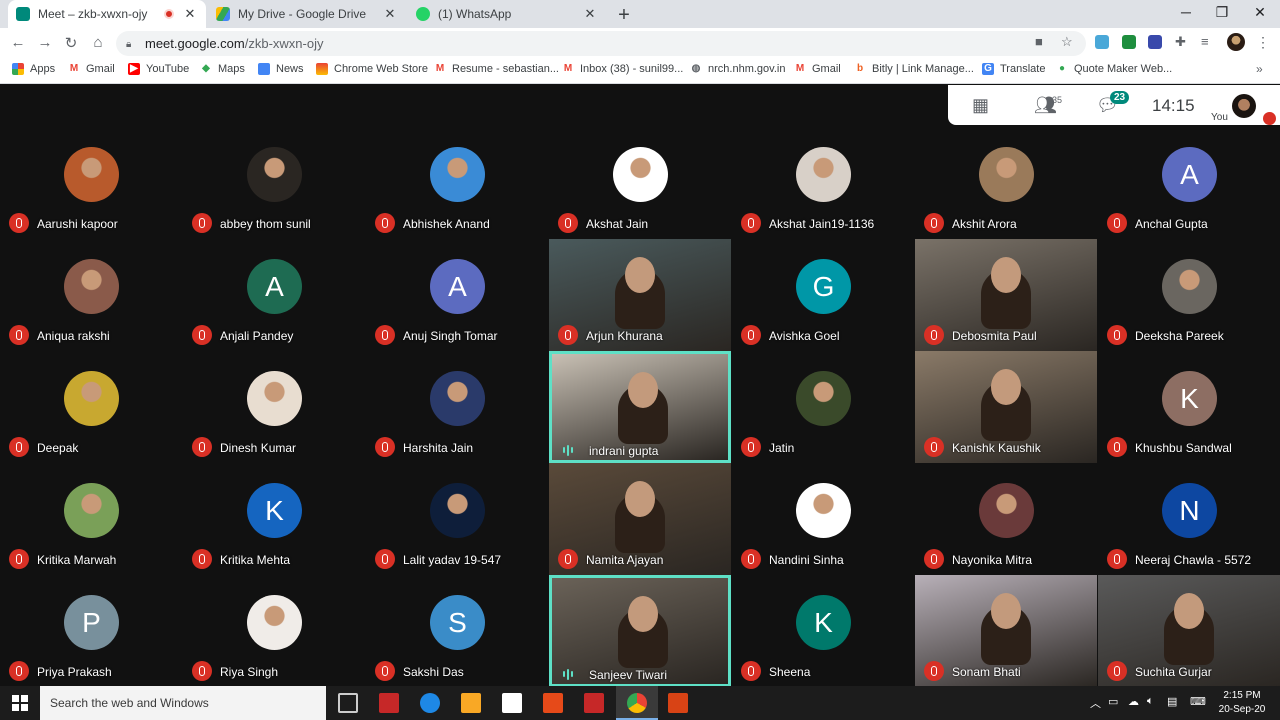  Describe the element at coordinates (91, 631) in the screenshot. I see `participant-tile: P Priya Prakash` at that location.